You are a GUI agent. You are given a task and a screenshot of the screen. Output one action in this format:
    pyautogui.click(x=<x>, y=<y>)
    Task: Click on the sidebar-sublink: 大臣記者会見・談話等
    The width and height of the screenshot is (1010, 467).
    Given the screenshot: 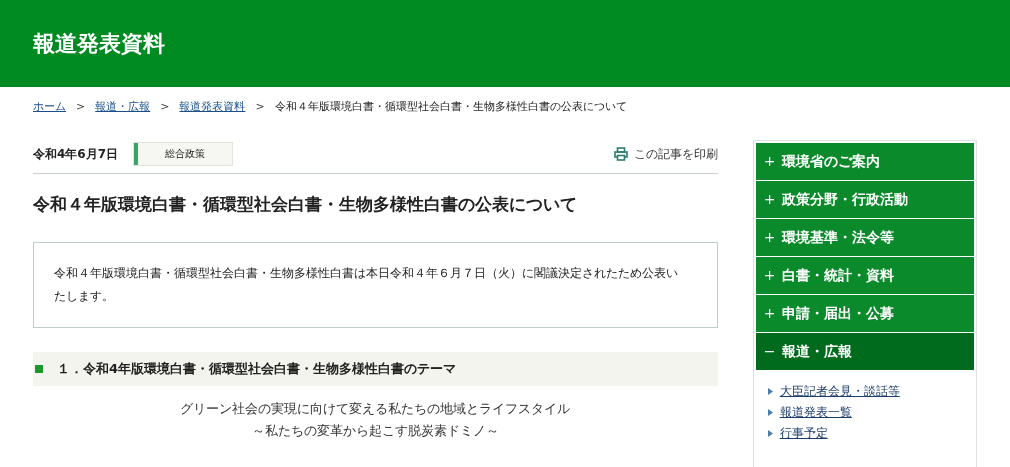 What is the action you would take?
    pyautogui.click(x=839, y=391)
    